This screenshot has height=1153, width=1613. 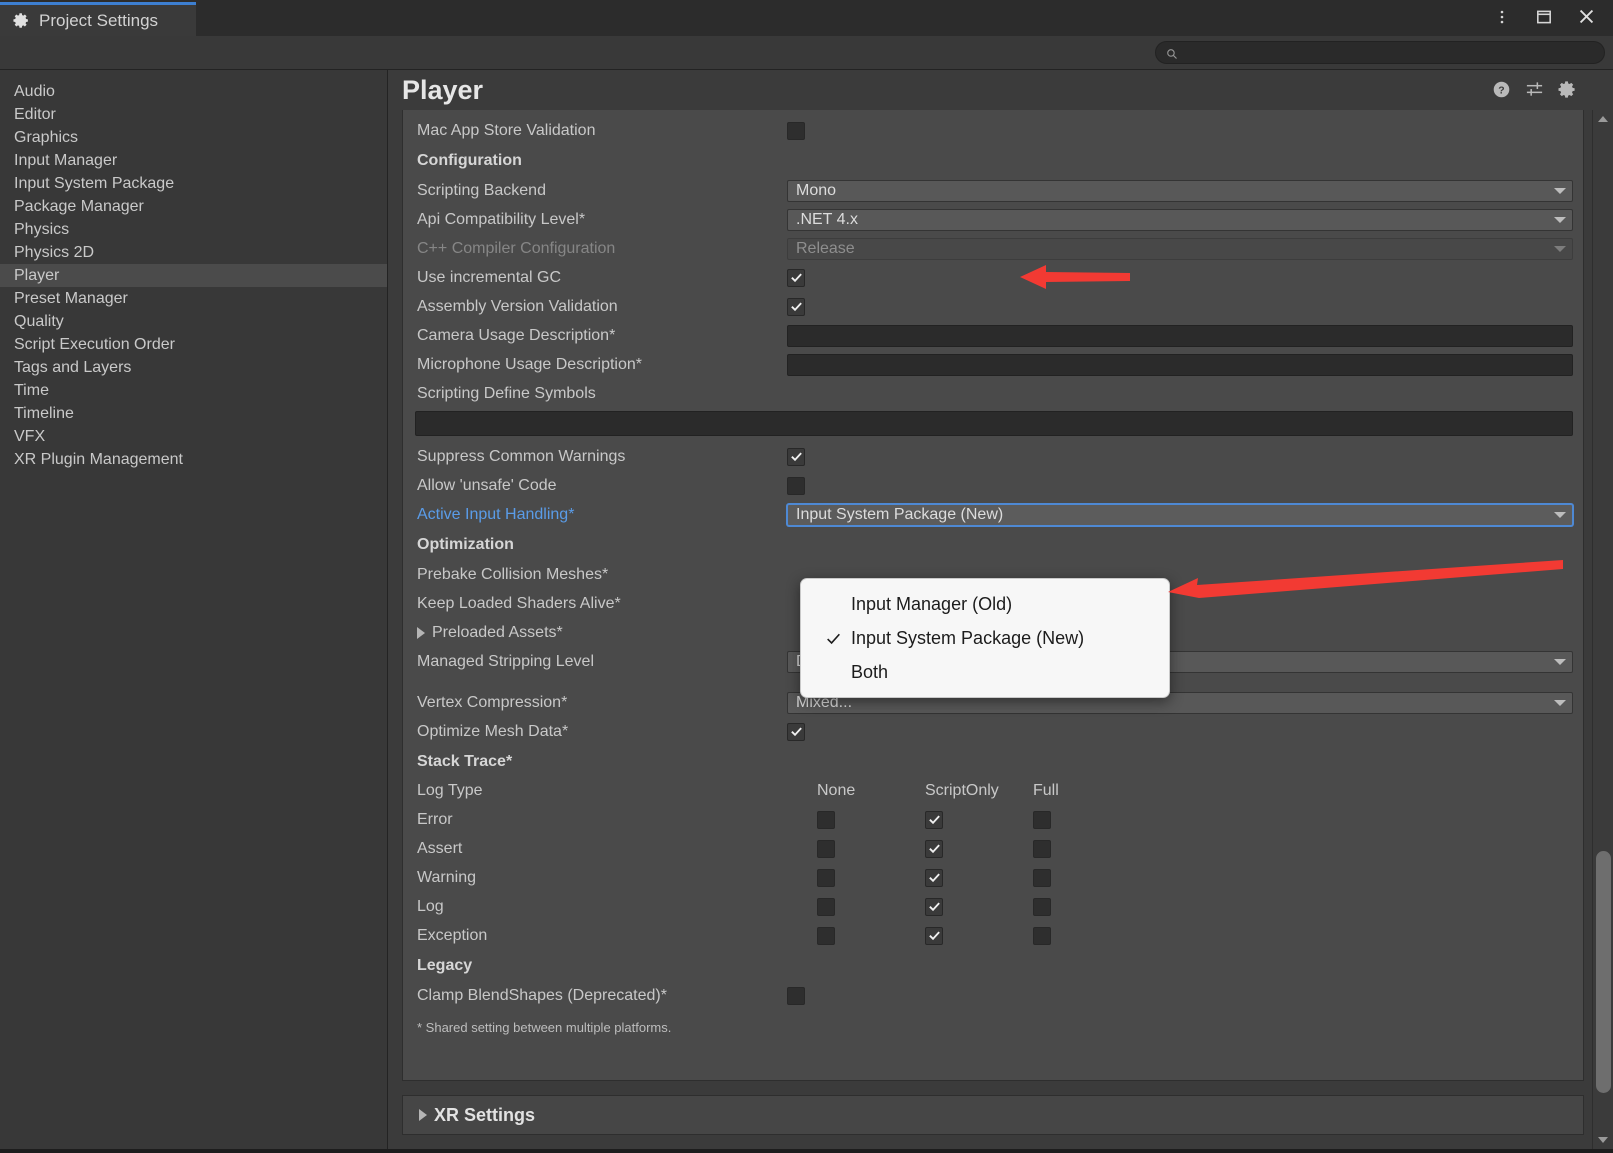 What do you see at coordinates (529, 364) in the screenshot?
I see `field-label: Microphone Usage Description*` at bounding box center [529, 364].